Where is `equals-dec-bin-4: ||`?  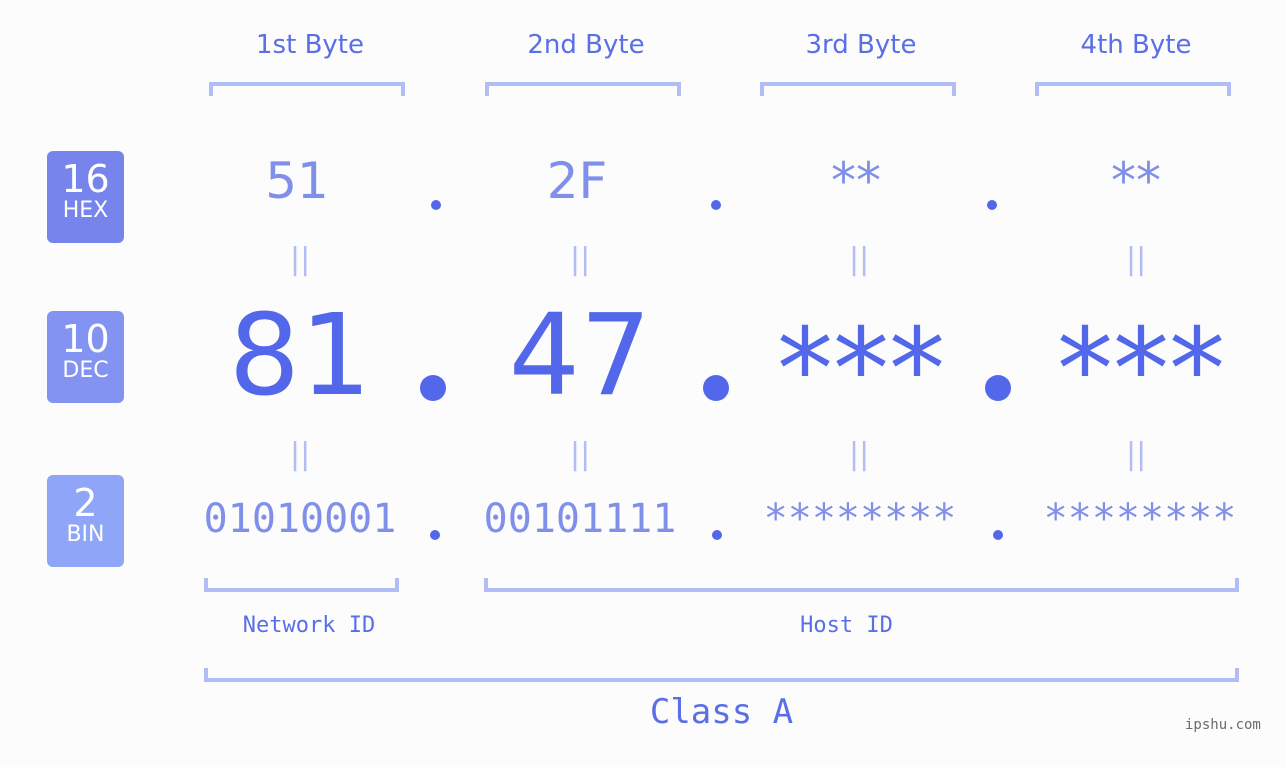
equals-dec-bin-4: || is located at coordinates (1136, 454).